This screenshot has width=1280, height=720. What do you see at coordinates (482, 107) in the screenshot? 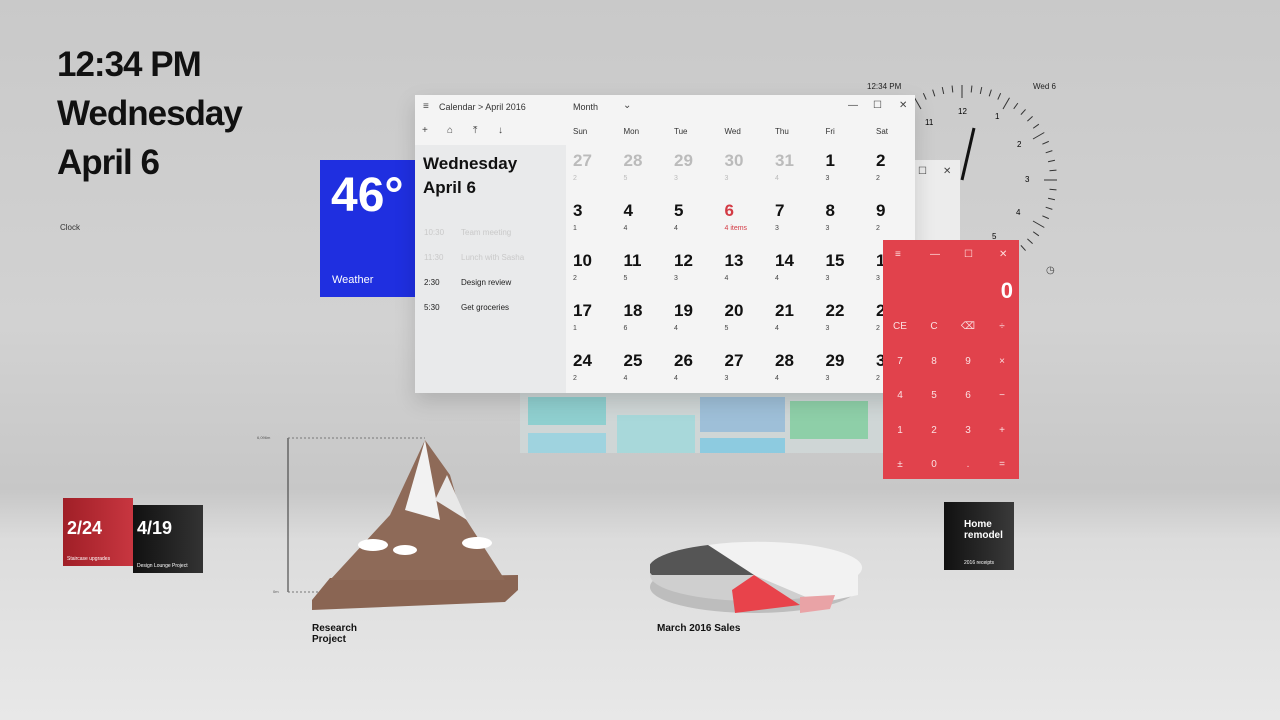
I see `breadcrumb: Calendar > April 2016` at bounding box center [482, 107].